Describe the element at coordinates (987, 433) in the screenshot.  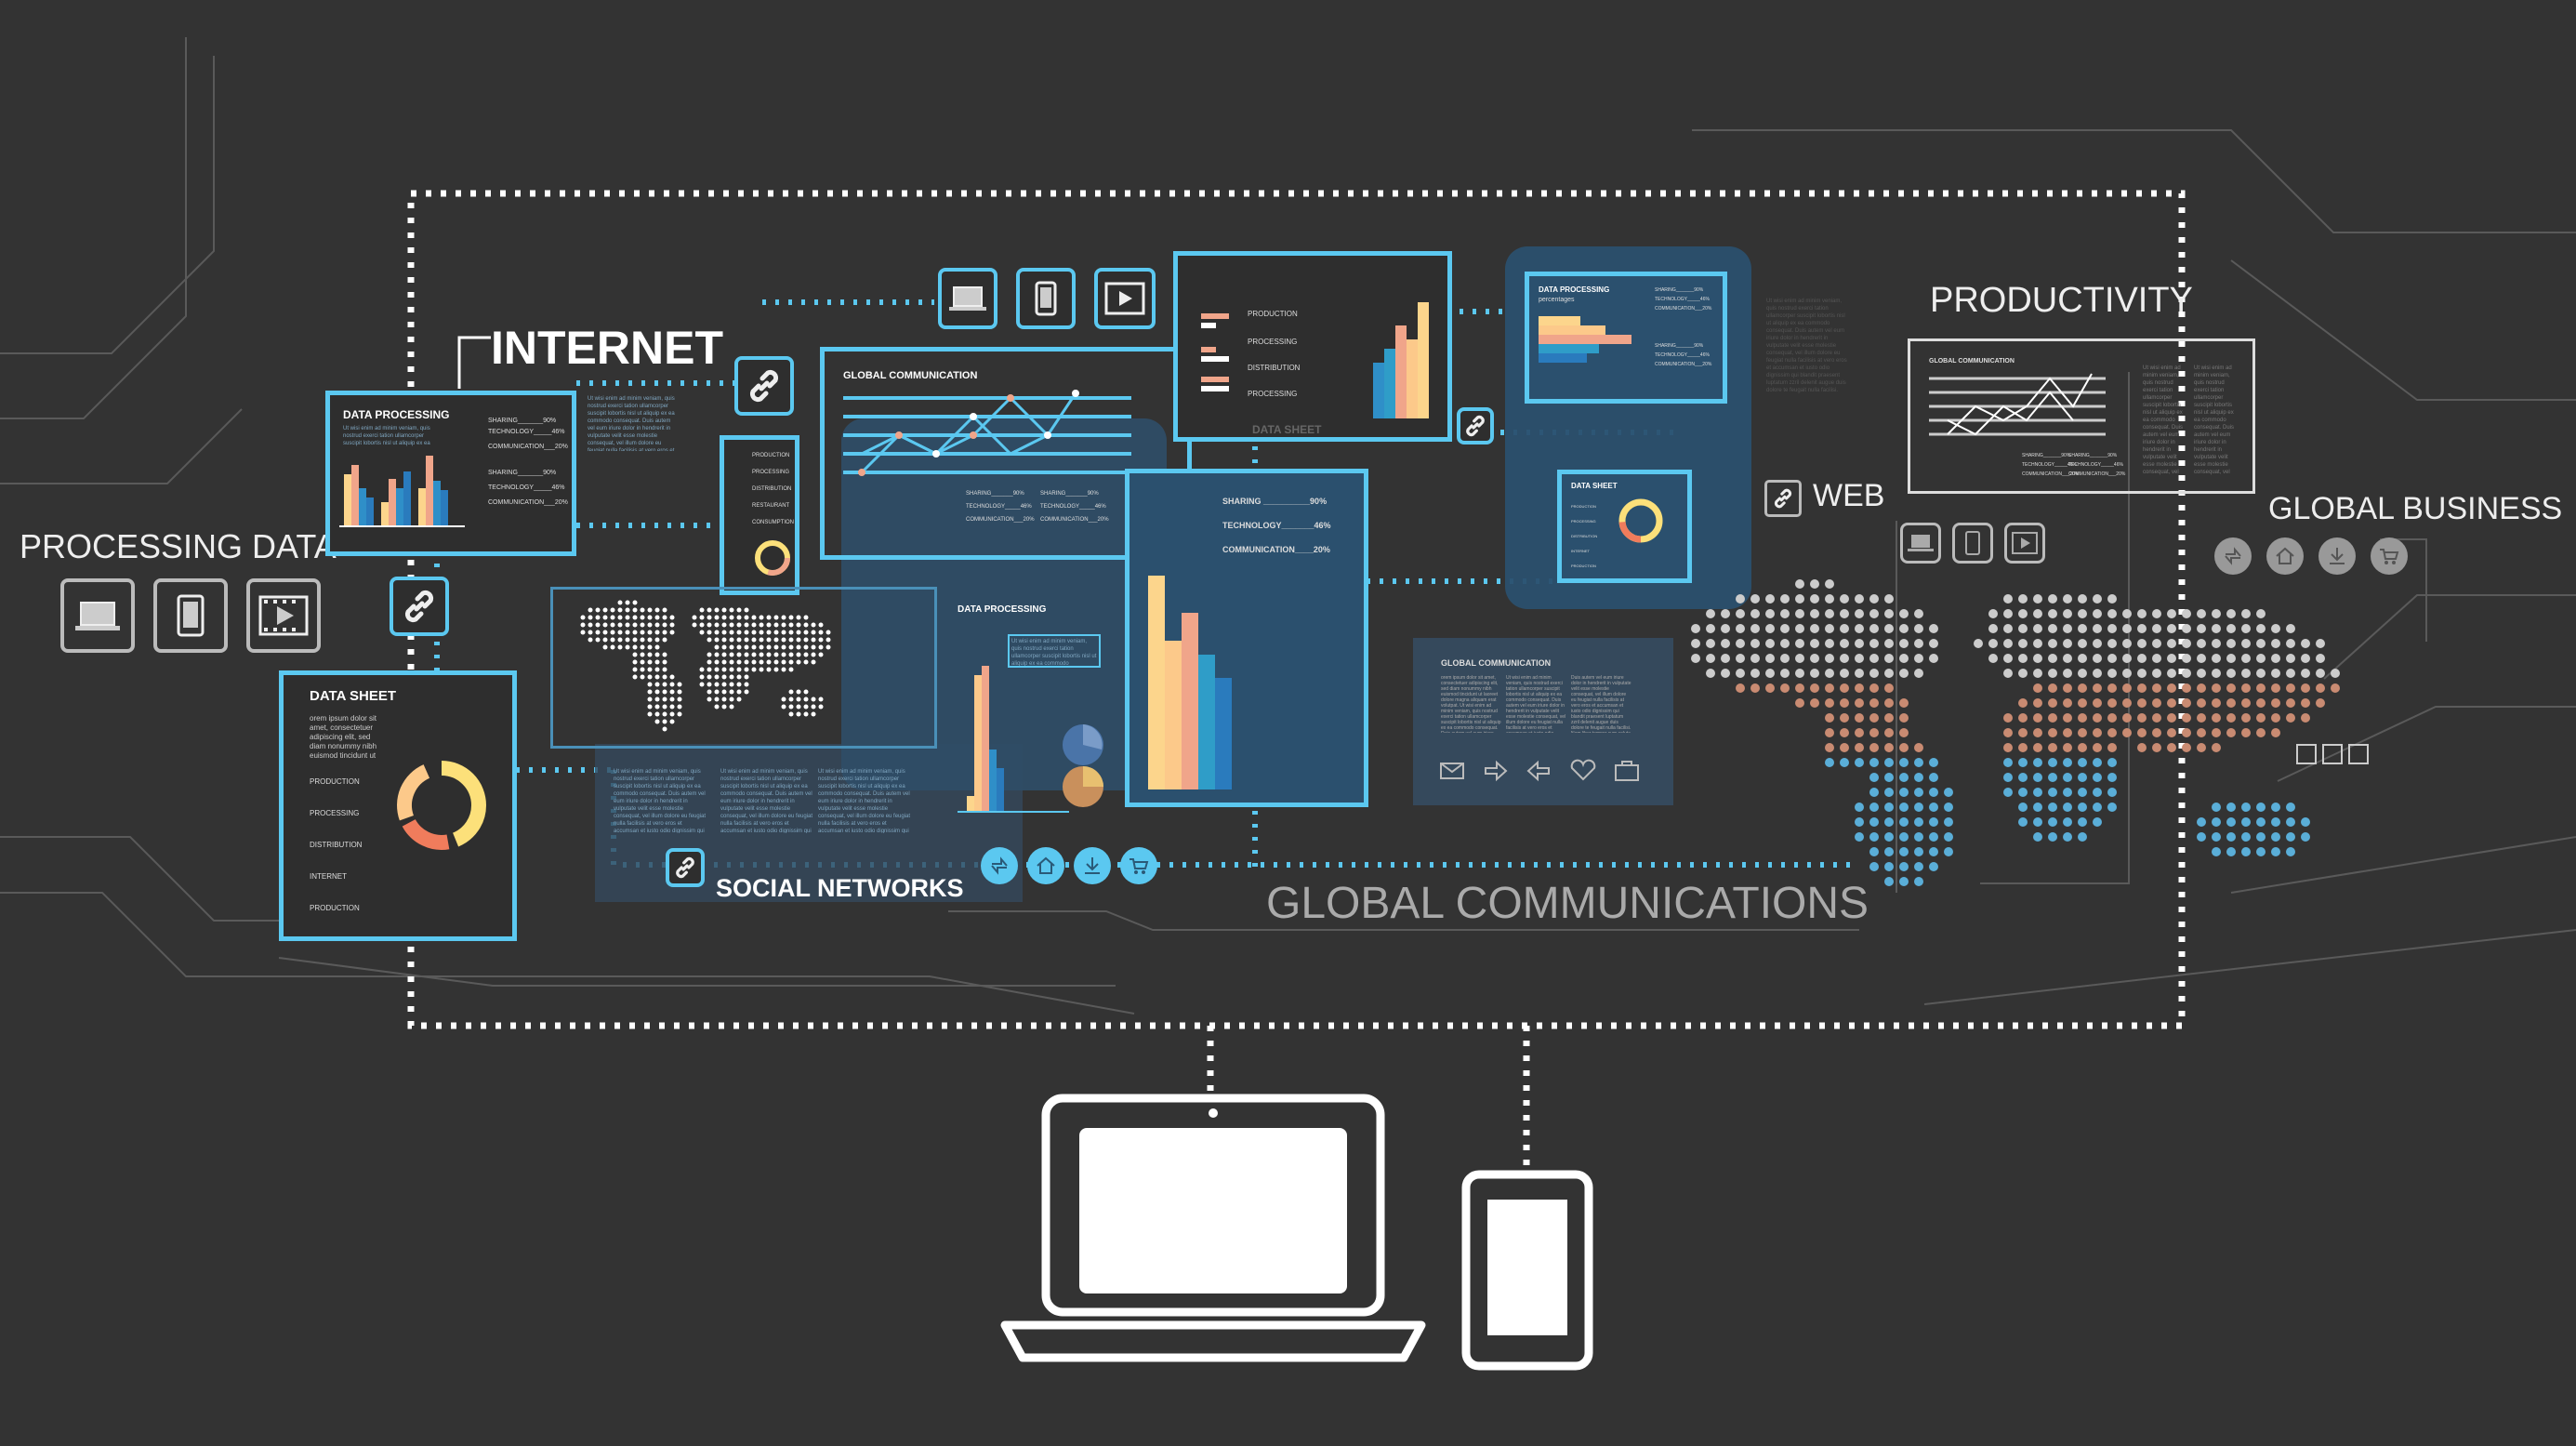
I see `line-chart` at that location.